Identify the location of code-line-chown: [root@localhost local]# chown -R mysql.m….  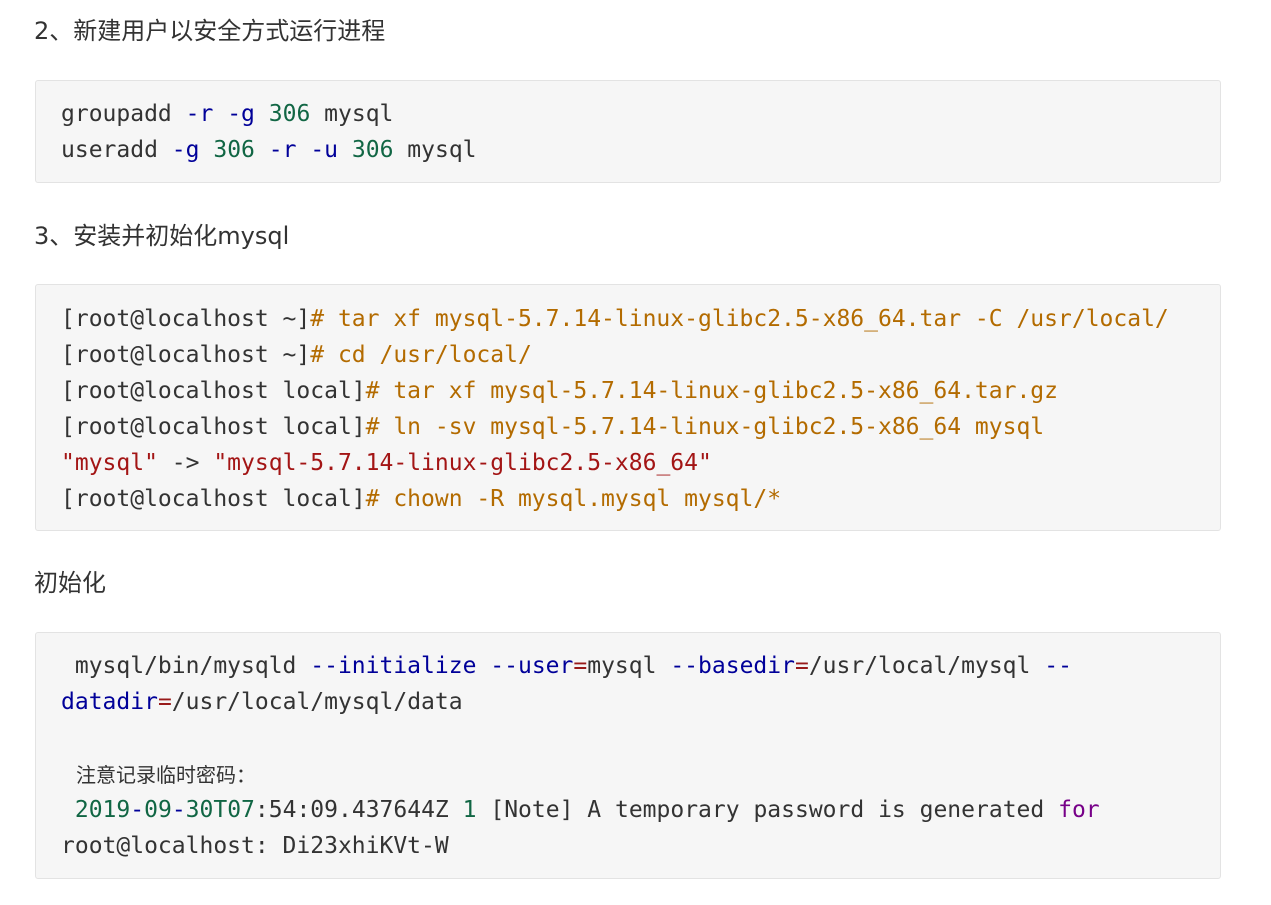
(421, 499).